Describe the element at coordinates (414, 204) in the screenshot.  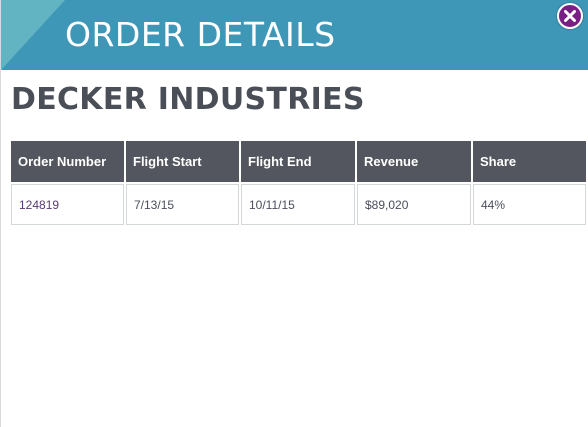
I see `cell-revenue: $89,020` at that location.